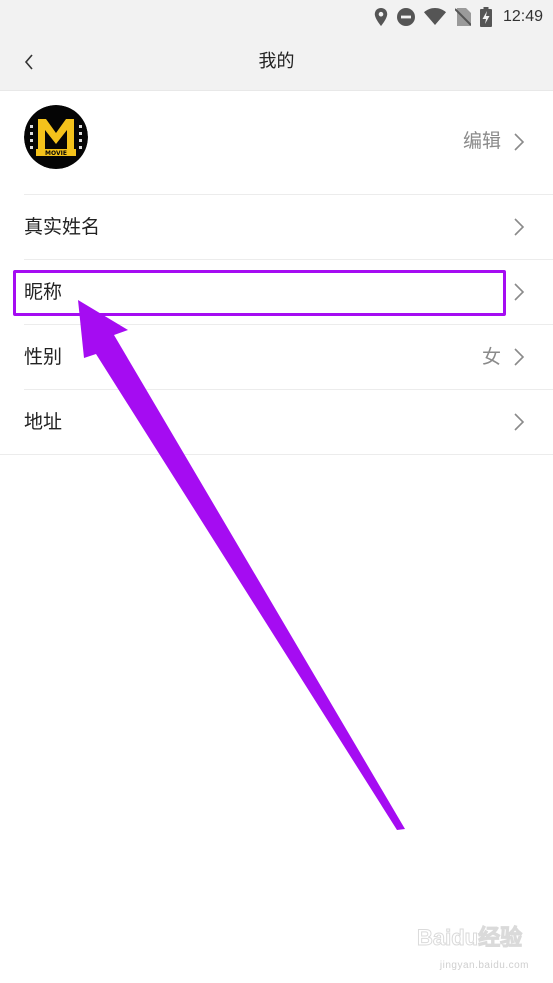  Describe the element at coordinates (434, 16) in the screenshot. I see `wifi-icon` at that location.